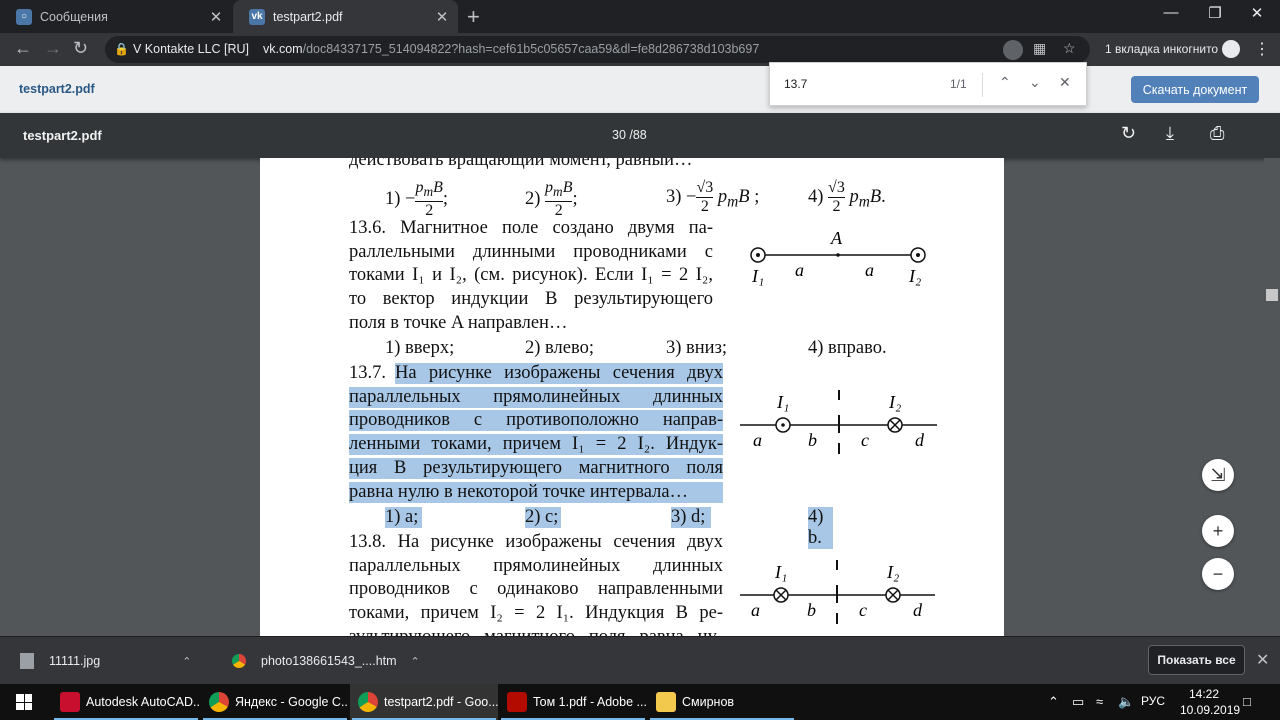 Image resolution: width=1280 pixels, height=720 pixels. I want to click on window-close-button: ✕, so click(1257, 13).